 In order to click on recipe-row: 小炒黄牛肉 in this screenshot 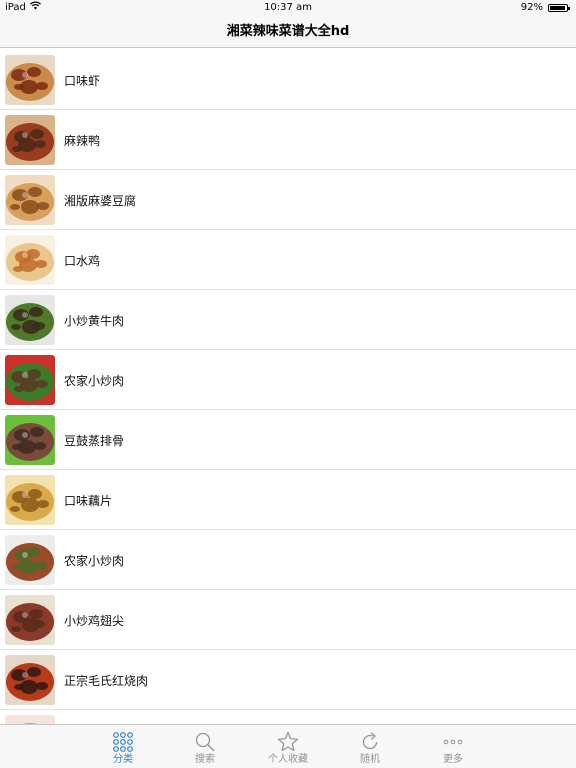, I will do `click(288, 320)`.